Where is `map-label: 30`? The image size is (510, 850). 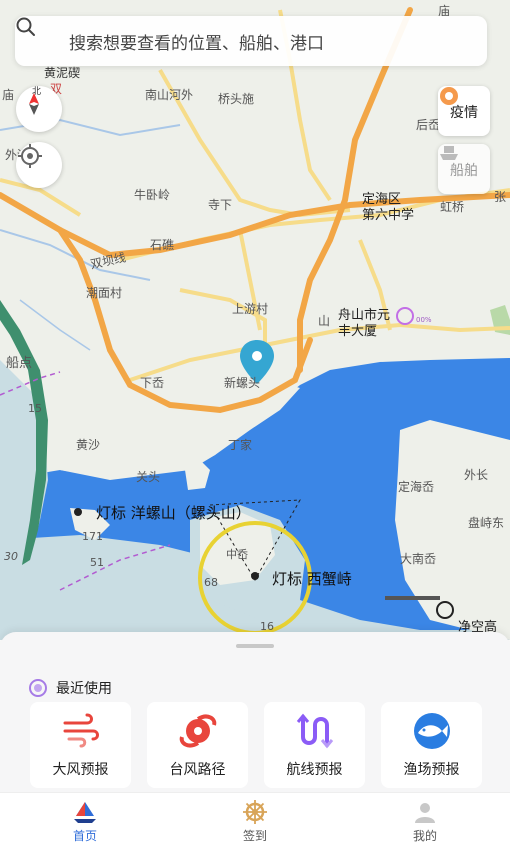
map-label: 30 is located at coordinates (11, 556).